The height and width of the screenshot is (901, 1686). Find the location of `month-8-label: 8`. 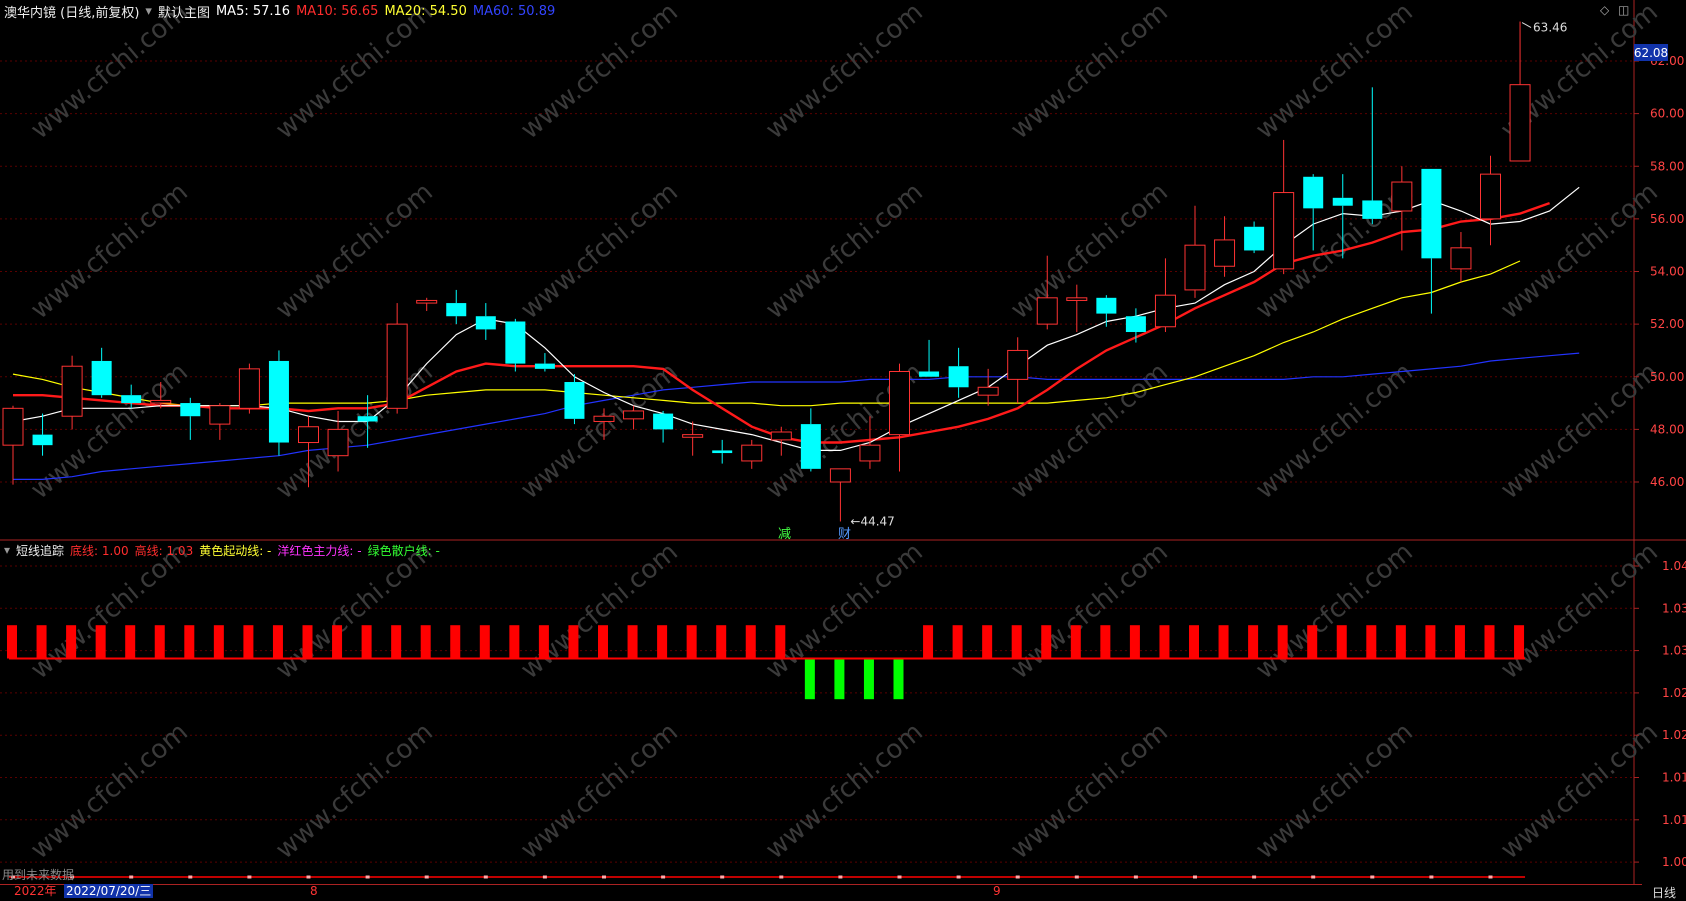

month-8-label: 8 is located at coordinates (314, 891).